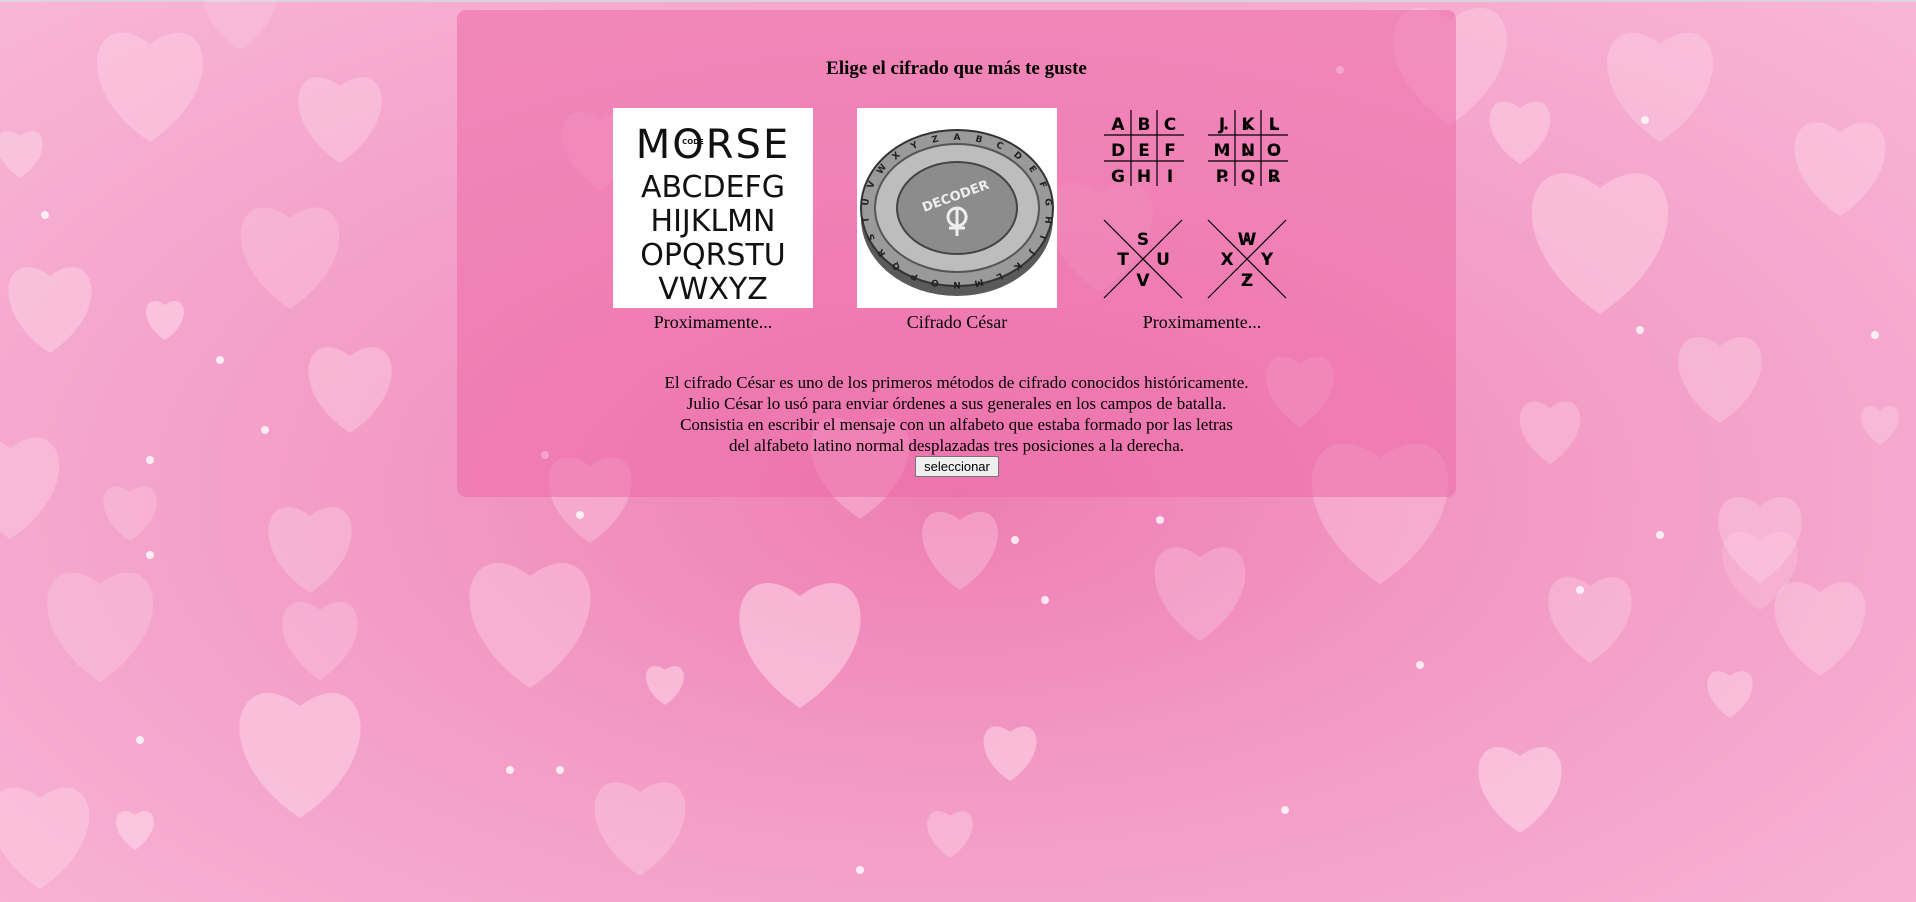 This screenshot has height=902, width=1916. Describe the element at coordinates (957, 322) in the screenshot. I see `caesar-cipher-label: Cifrado César` at that location.